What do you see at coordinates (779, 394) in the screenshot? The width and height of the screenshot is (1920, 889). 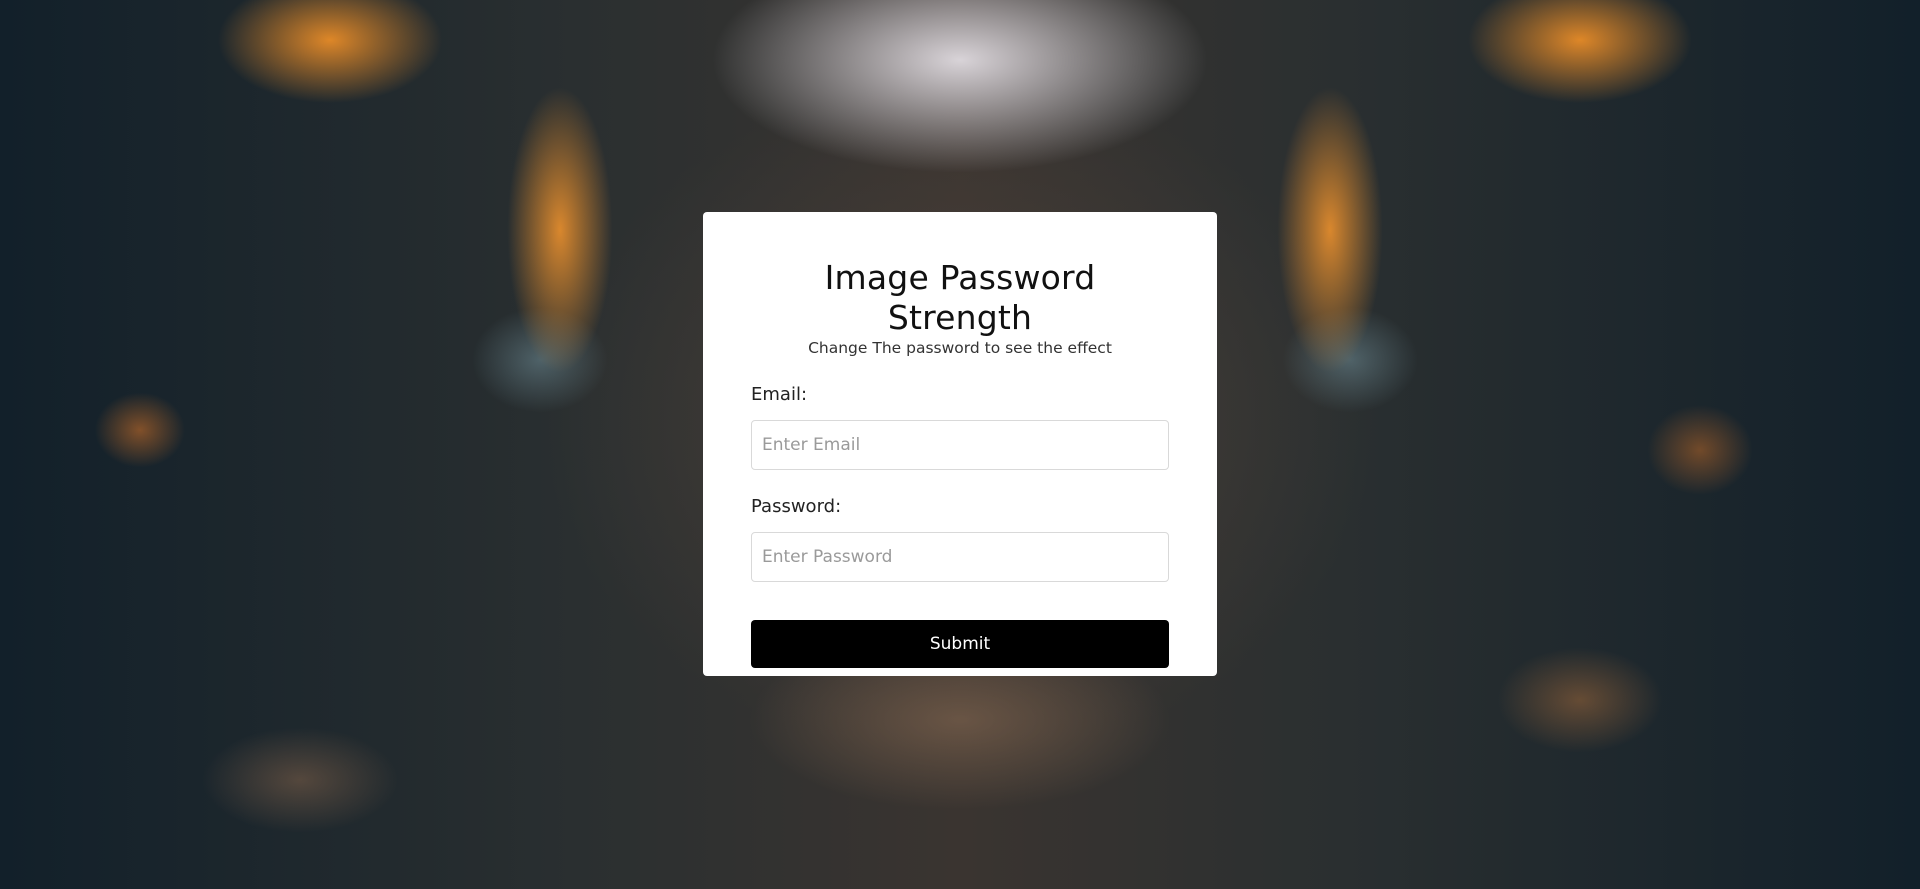 I see `email-label: Email:` at bounding box center [779, 394].